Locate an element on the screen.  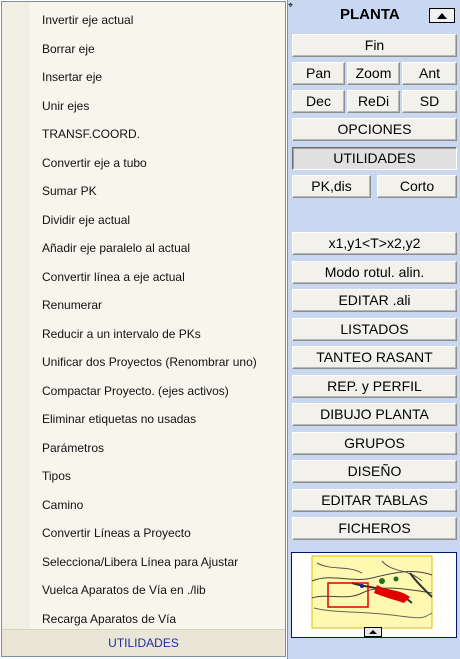
menu-item-renumerar: Renumerar is located at coordinates (143, 305).